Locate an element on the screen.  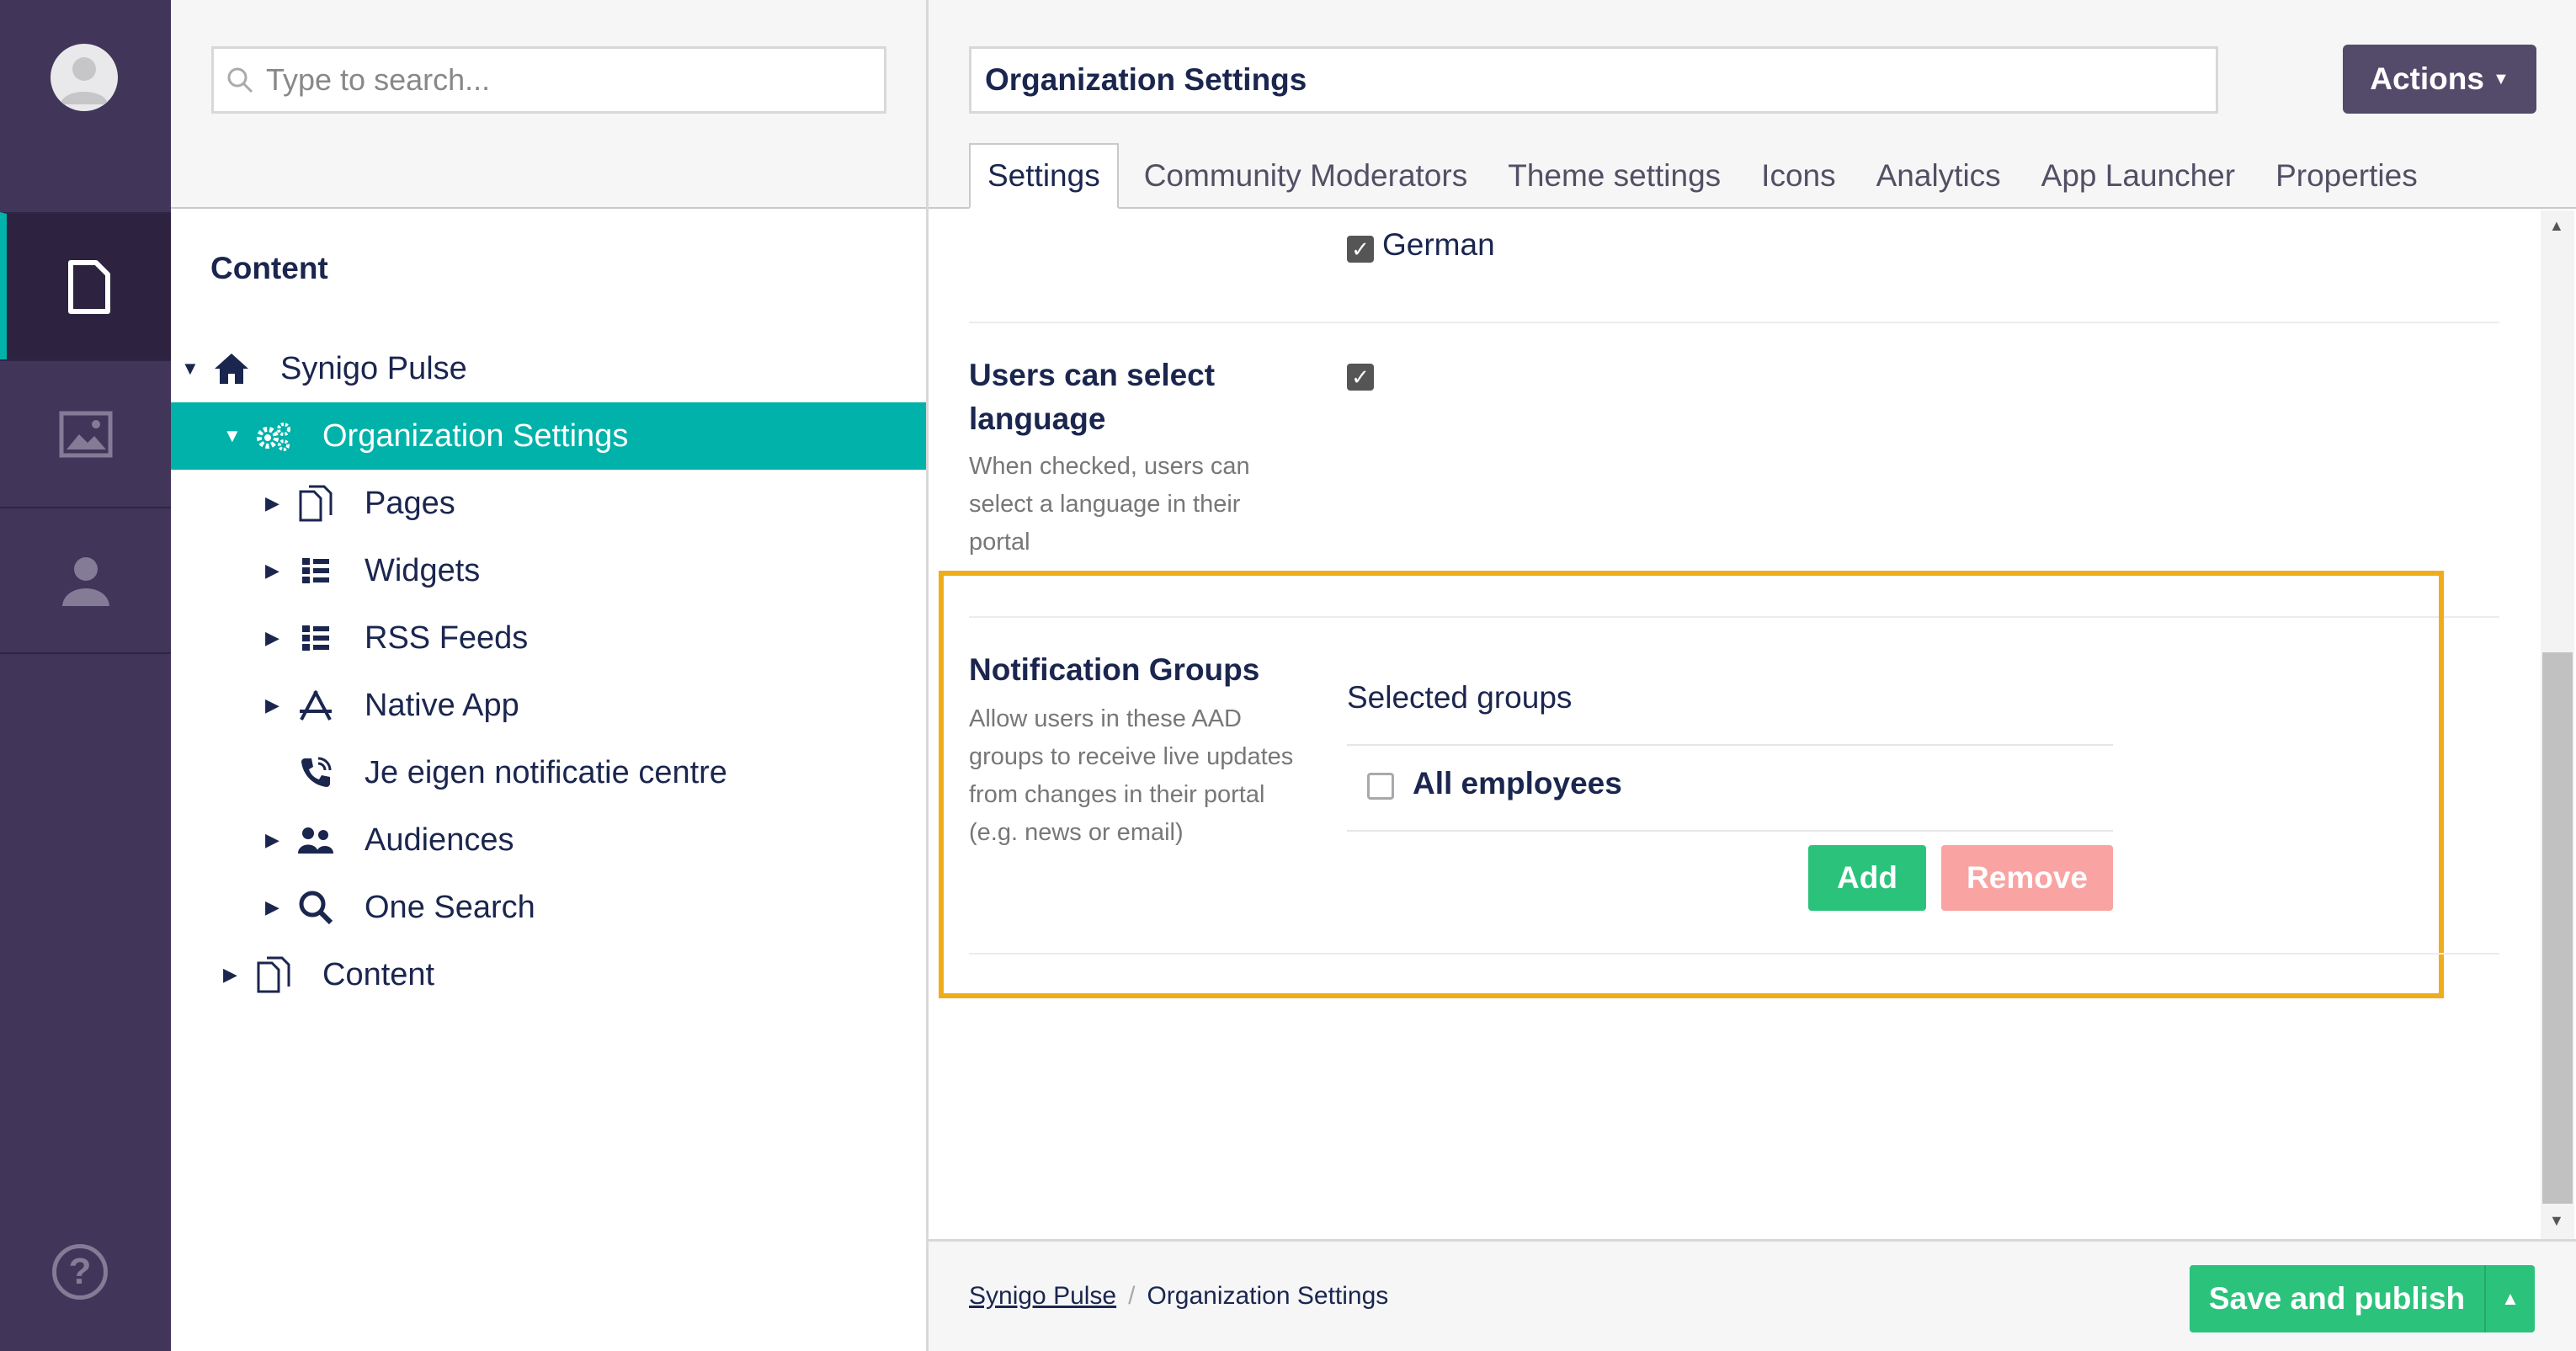
tab-community-moderators: Community Moderators is located at coordinates (1306, 176).